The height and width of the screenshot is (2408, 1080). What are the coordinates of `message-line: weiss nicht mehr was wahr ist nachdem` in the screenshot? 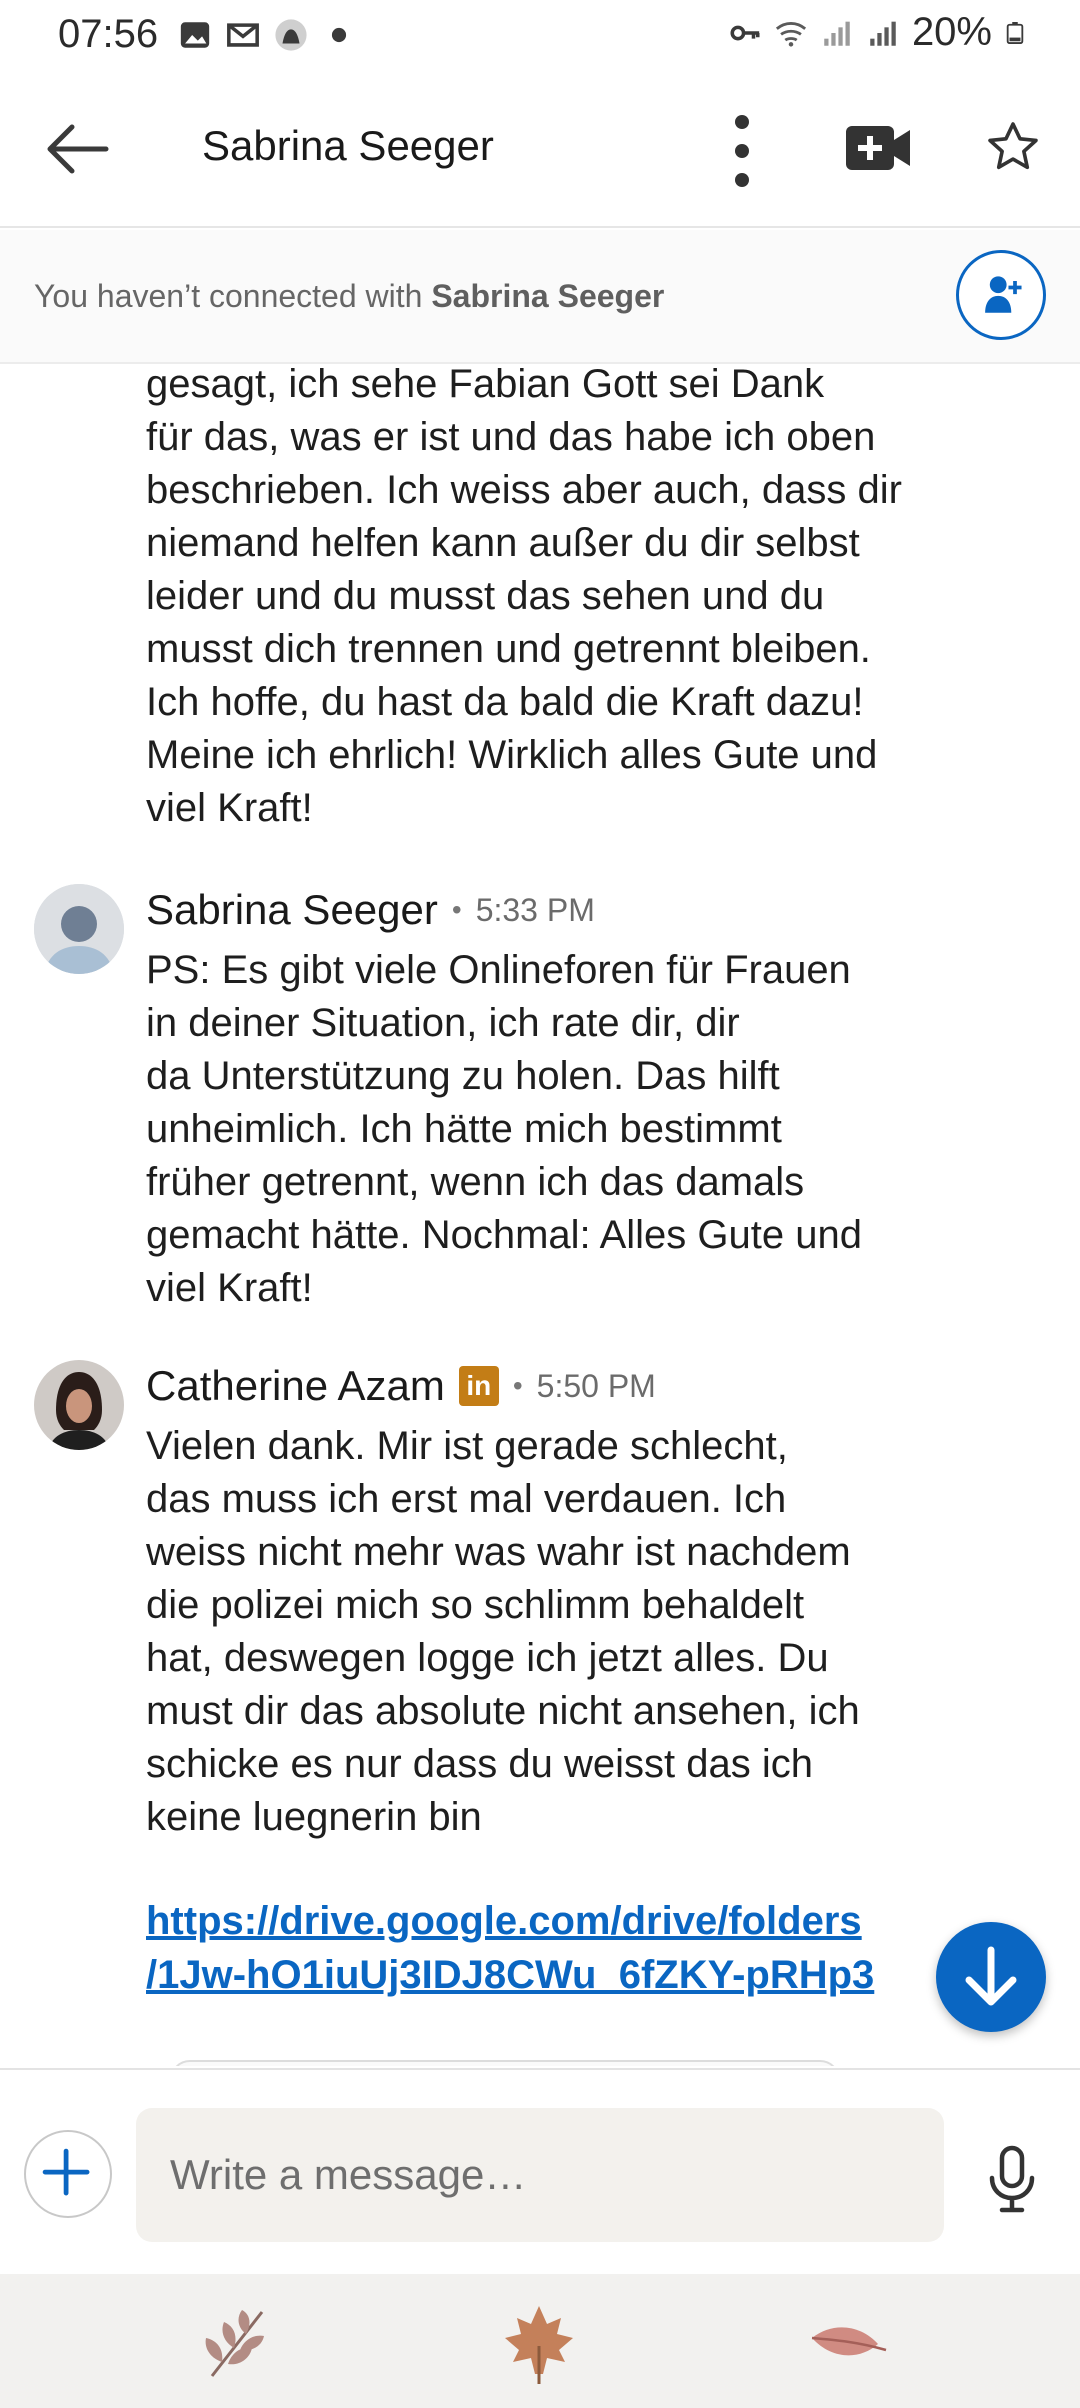 It's located at (498, 1552).